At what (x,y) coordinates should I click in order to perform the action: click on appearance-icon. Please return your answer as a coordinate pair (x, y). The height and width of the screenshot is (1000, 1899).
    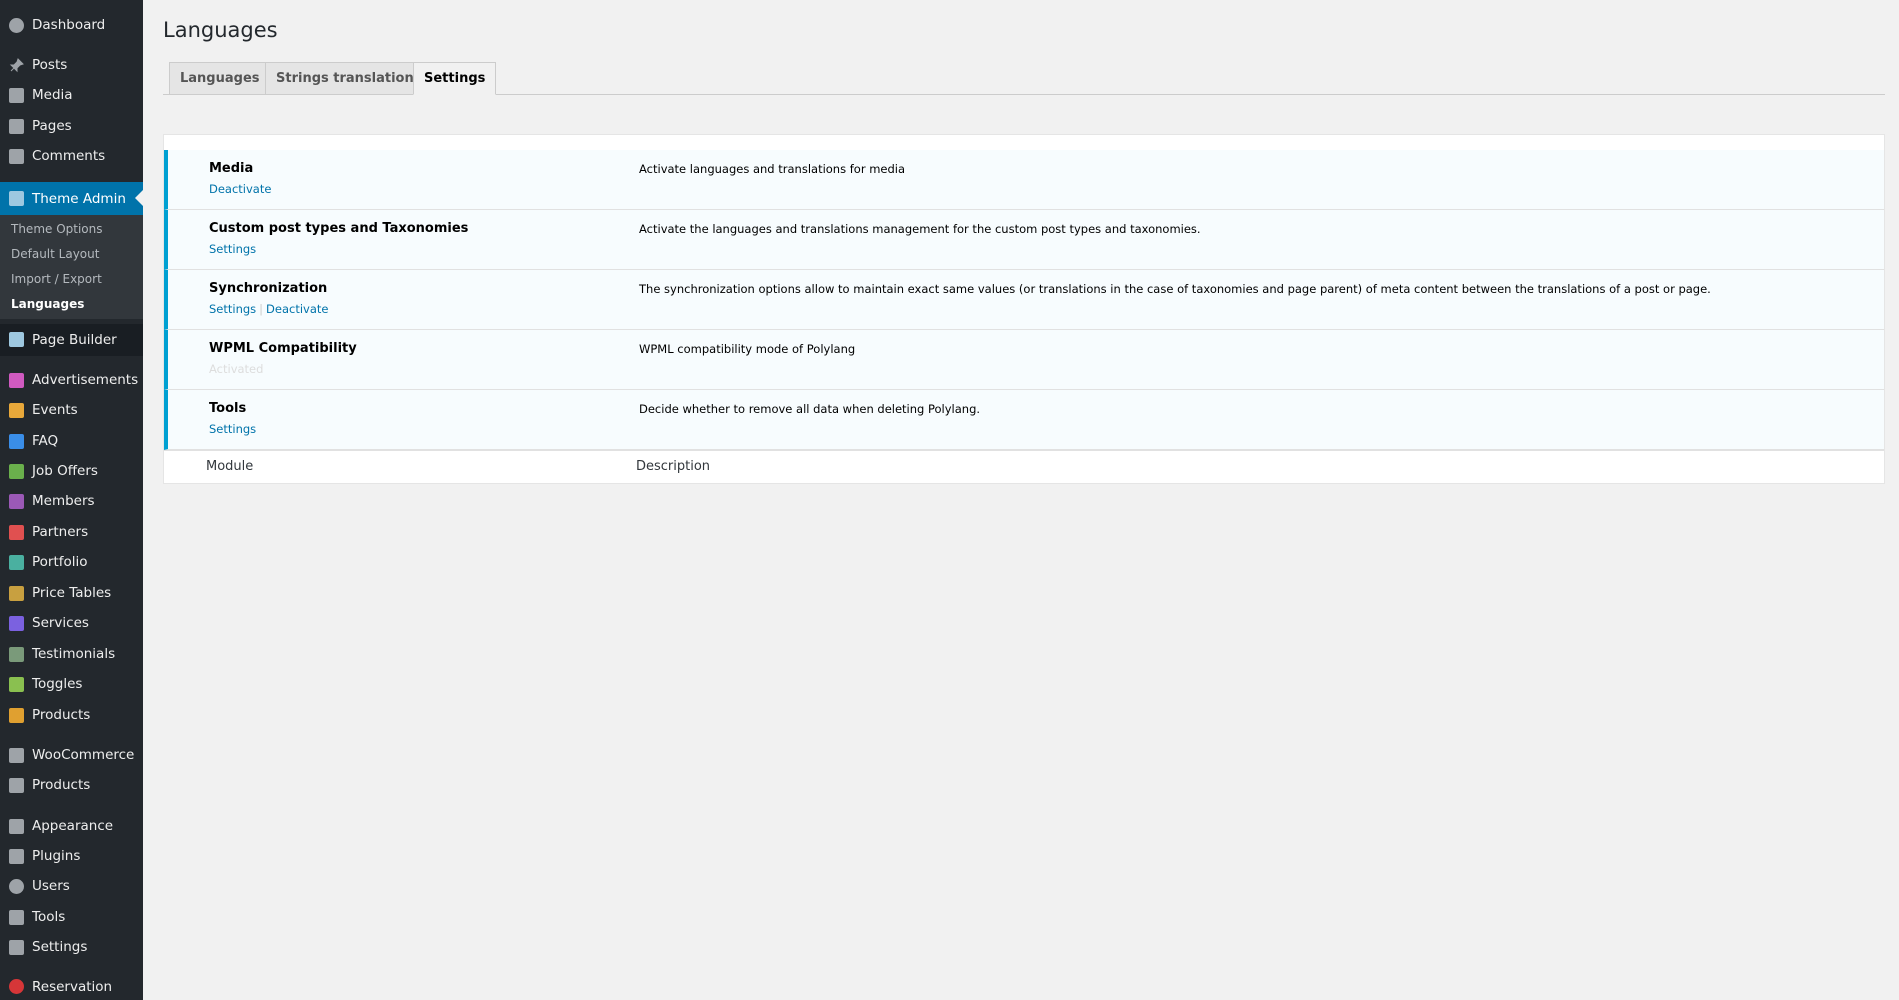
    Looking at the image, I should click on (16, 826).